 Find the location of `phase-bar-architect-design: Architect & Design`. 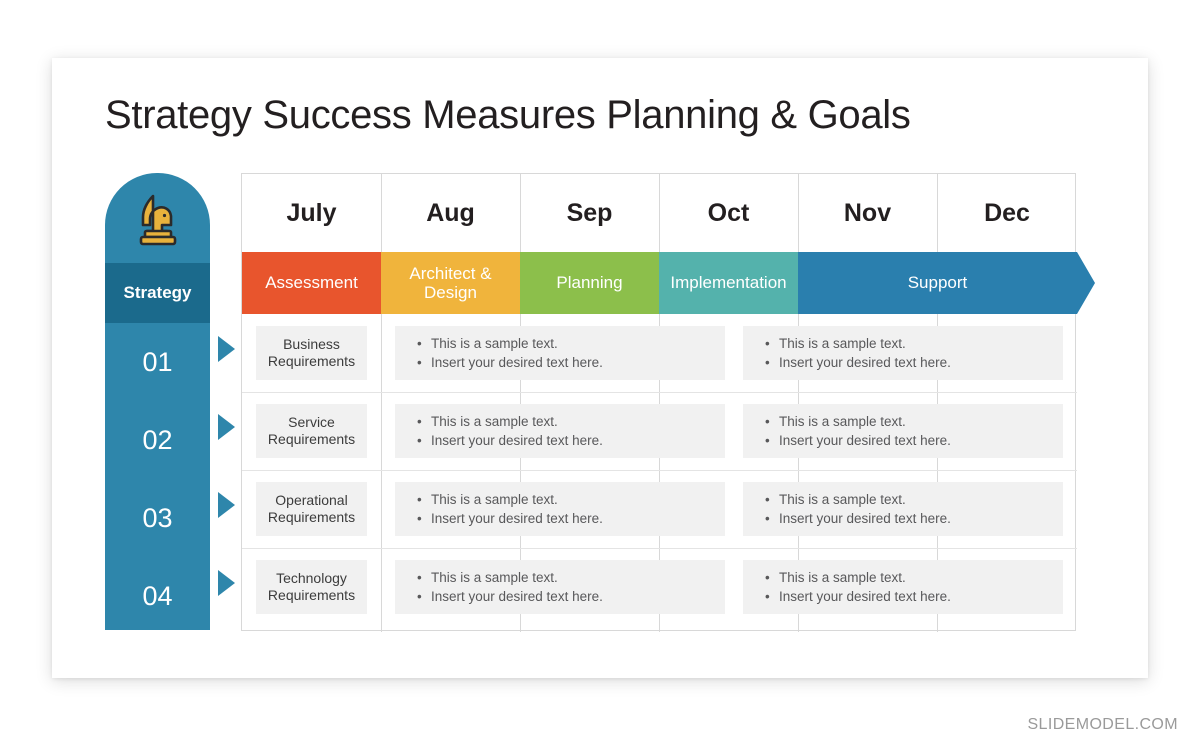

phase-bar-architect-design: Architect & Design is located at coordinates (450, 283).